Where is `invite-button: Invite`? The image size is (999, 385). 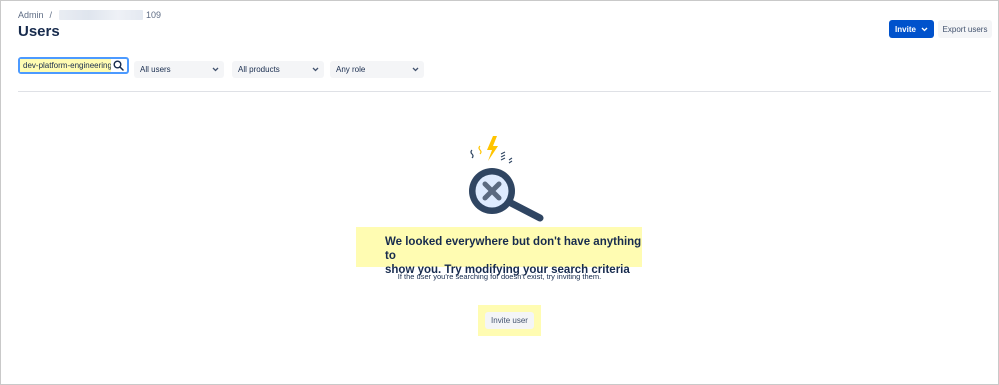
invite-button: Invite is located at coordinates (911, 29).